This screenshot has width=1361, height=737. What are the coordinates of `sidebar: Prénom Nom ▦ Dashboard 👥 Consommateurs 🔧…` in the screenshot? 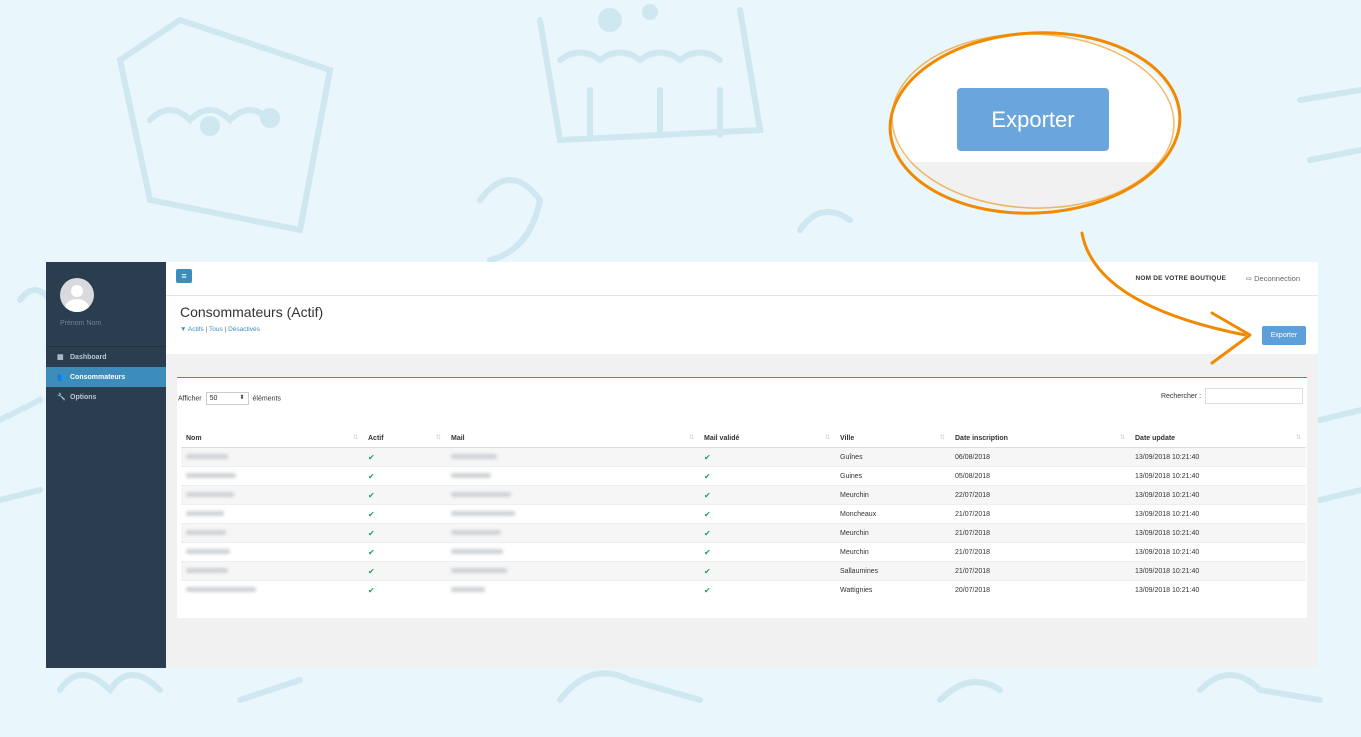 It's located at (106, 465).